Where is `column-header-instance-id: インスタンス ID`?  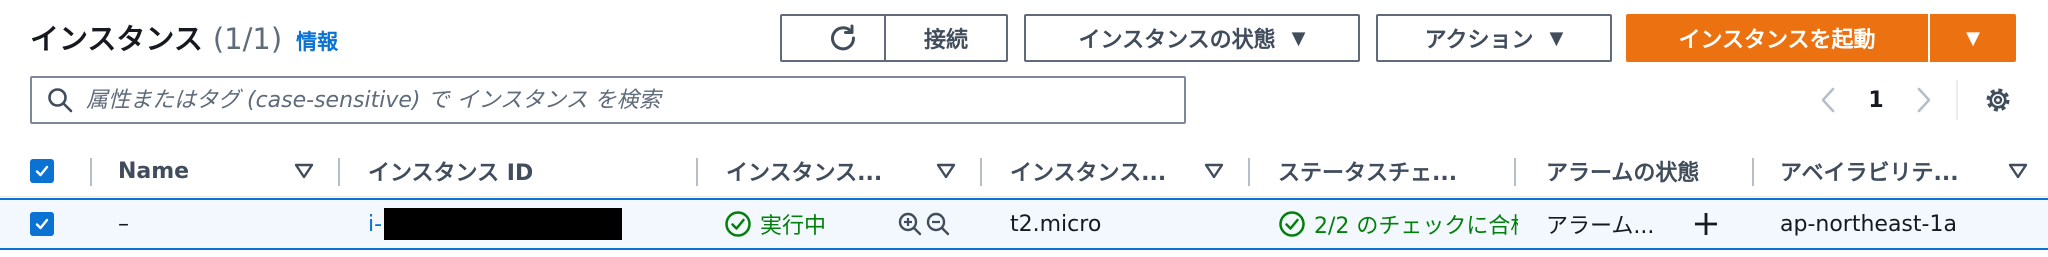
column-header-instance-id: インスタンス ID is located at coordinates (528, 171).